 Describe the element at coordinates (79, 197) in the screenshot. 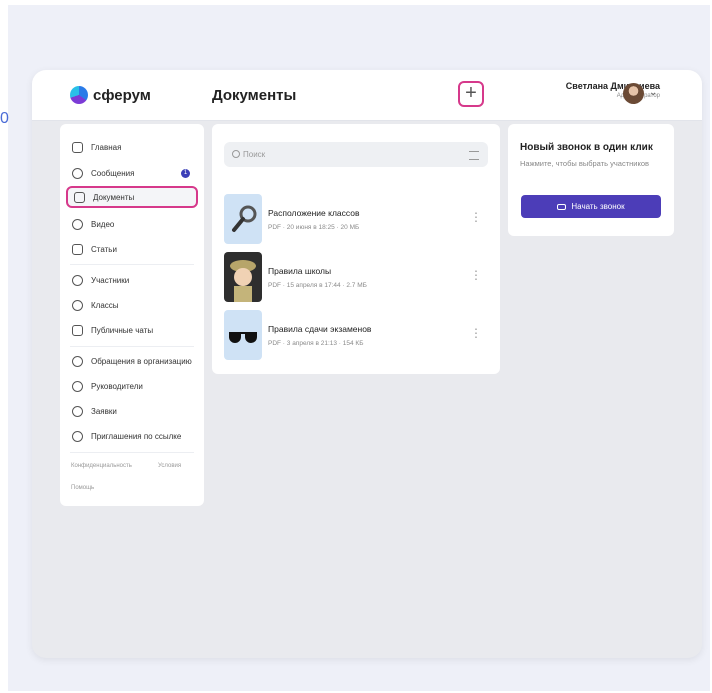

I see `document-icon` at that location.